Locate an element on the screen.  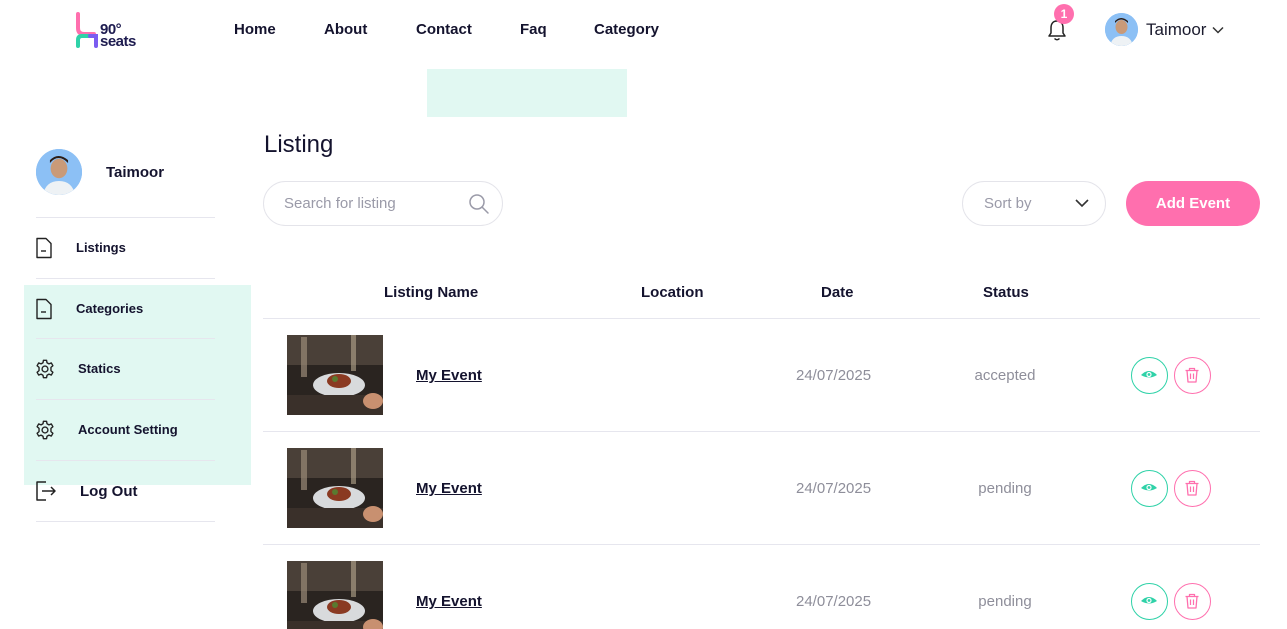
sidebar-user-name: Taimoor is located at coordinates (135, 172).